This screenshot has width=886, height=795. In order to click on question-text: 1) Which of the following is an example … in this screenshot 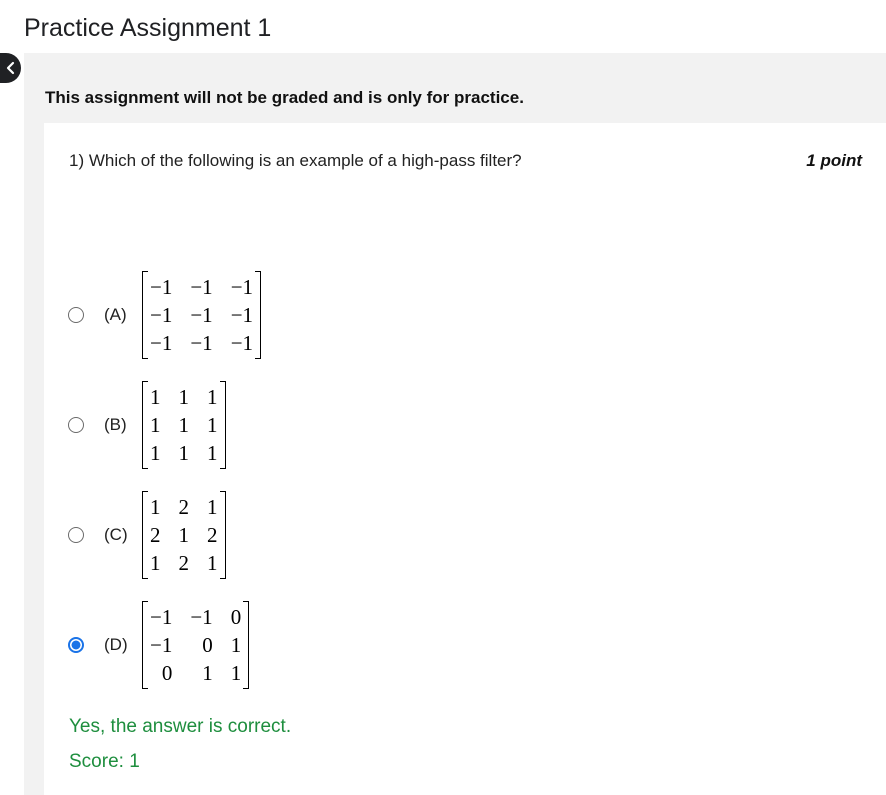, I will do `click(295, 160)`.